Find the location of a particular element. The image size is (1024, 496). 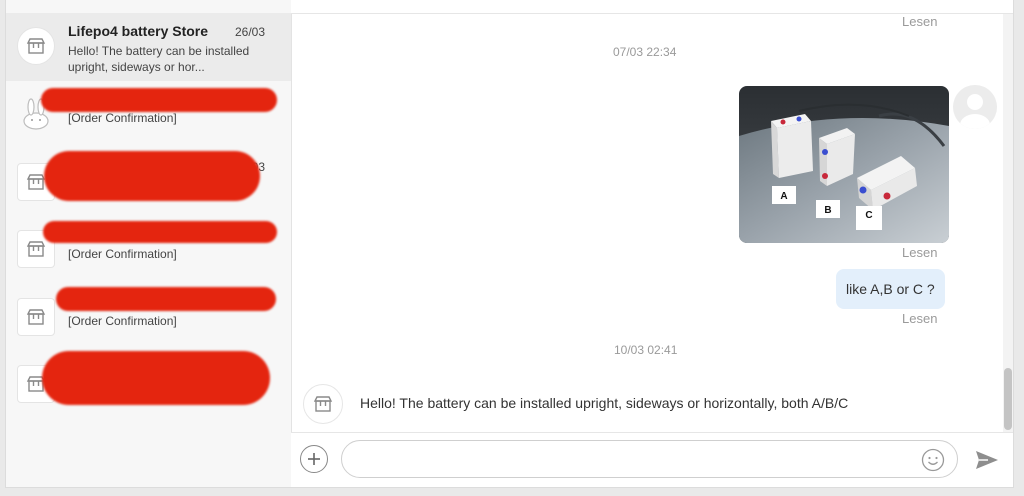

plus-icon is located at coordinates (314, 459).